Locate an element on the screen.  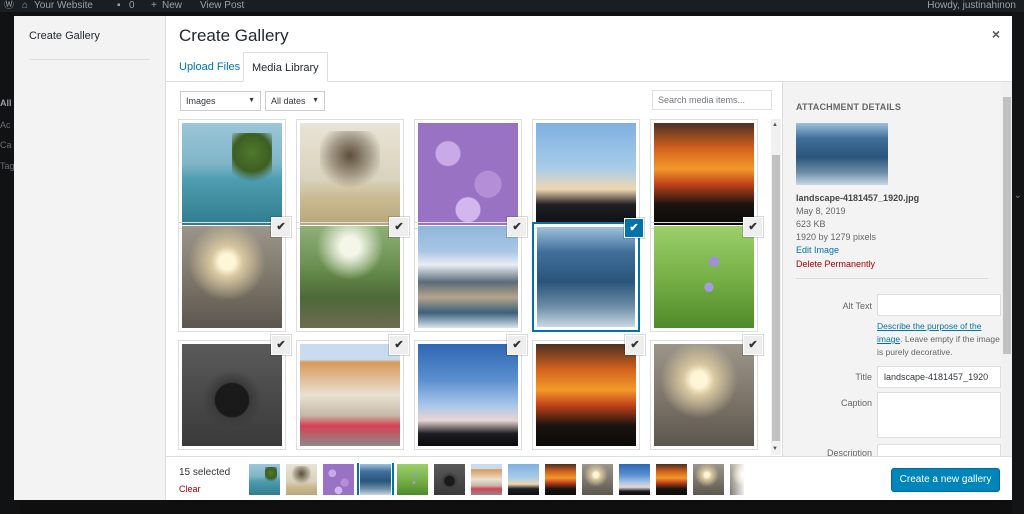
strip-fade is located at coordinates (736, 479).